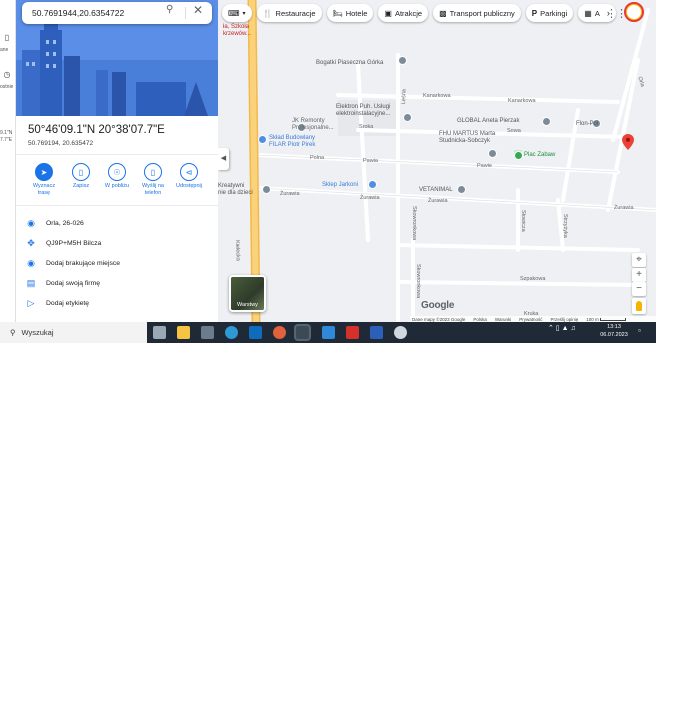 The width and height of the screenshot is (675, 720). Describe the element at coordinates (628, 142) in the screenshot. I see `location-pin-icon` at that location.